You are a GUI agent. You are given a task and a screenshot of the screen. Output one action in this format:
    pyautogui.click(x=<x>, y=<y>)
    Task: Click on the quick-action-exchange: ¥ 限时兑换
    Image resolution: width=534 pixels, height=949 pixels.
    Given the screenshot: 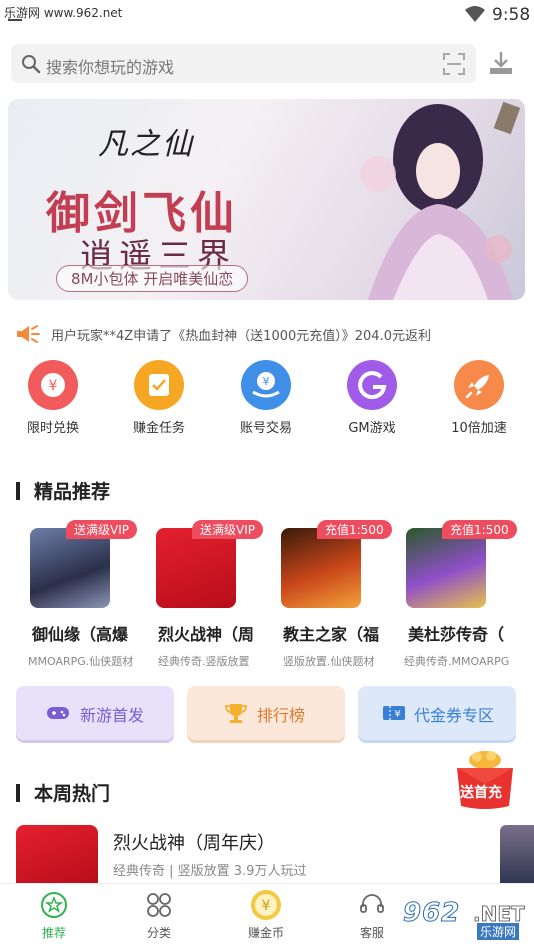 What is the action you would take?
    pyautogui.click(x=53, y=400)
    